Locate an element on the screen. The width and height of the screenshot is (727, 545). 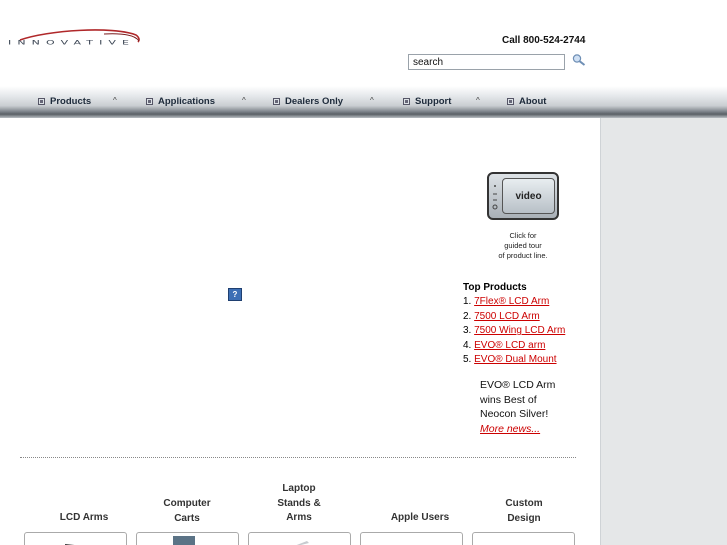
list-item: 2. 7500 LCD Arm is located at coordinates (514, 317).